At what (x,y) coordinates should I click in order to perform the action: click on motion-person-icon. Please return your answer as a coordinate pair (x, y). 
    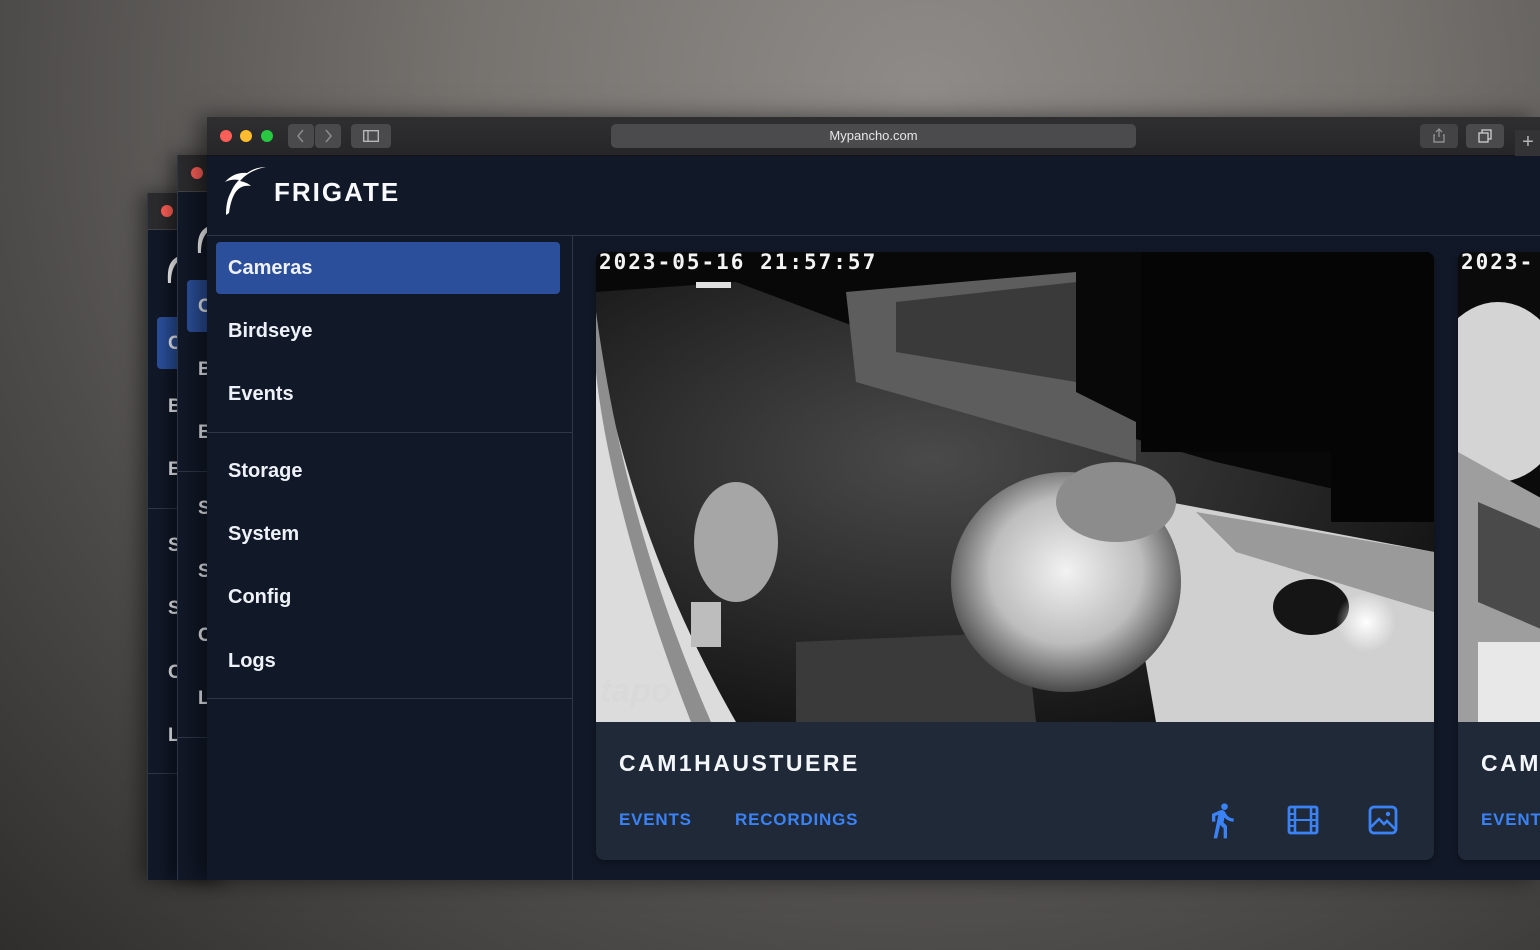
    Looking at the image, I should click on (1223, 821).